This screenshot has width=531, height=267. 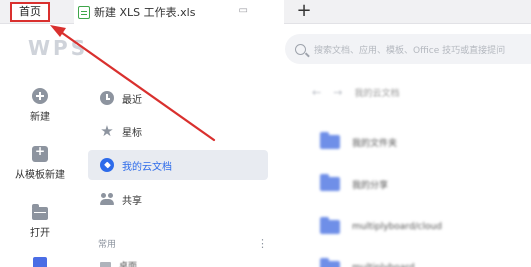 What do you see at coordinates (262, 243) in the screenshot?
I see `more-icon: ⋮` at bounding box center [262, 243].